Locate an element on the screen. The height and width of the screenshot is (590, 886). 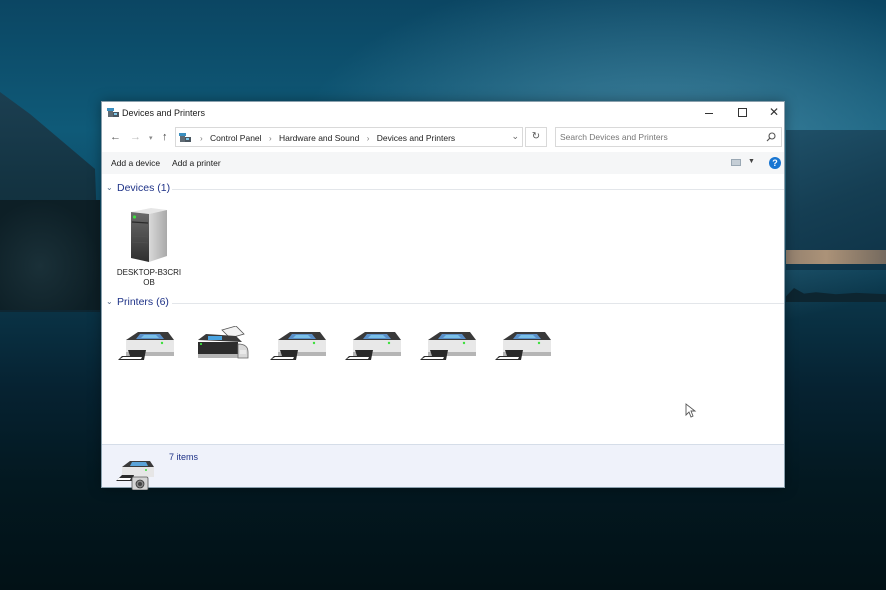
change-view-icon is located at coordinates (736, 162).